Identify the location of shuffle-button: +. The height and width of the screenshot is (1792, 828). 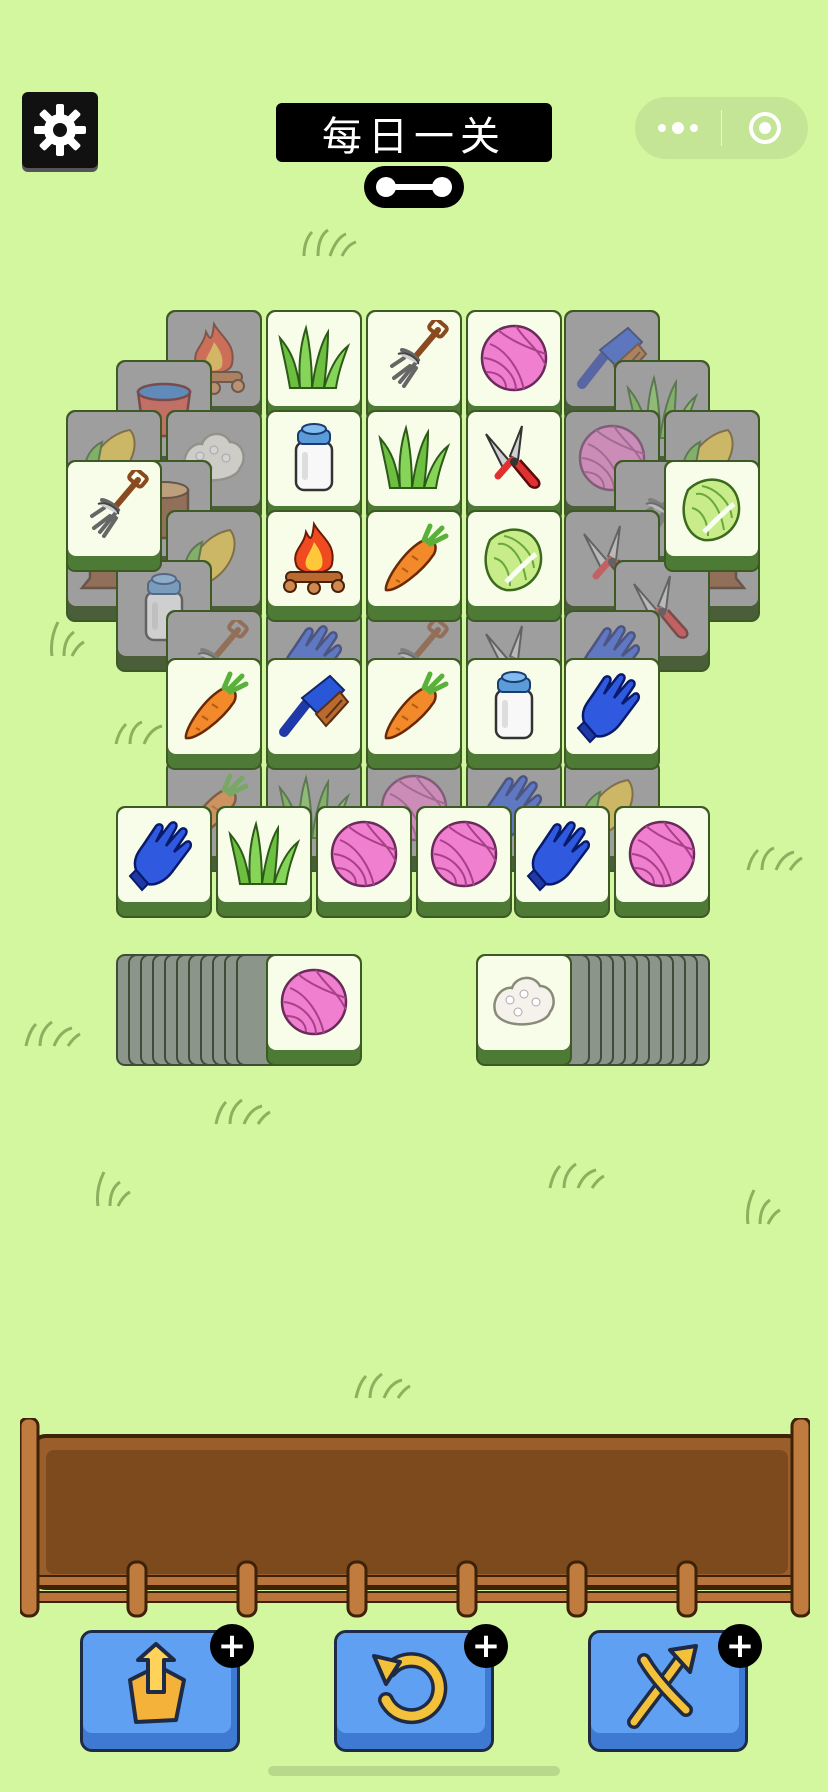
(675, 1688).